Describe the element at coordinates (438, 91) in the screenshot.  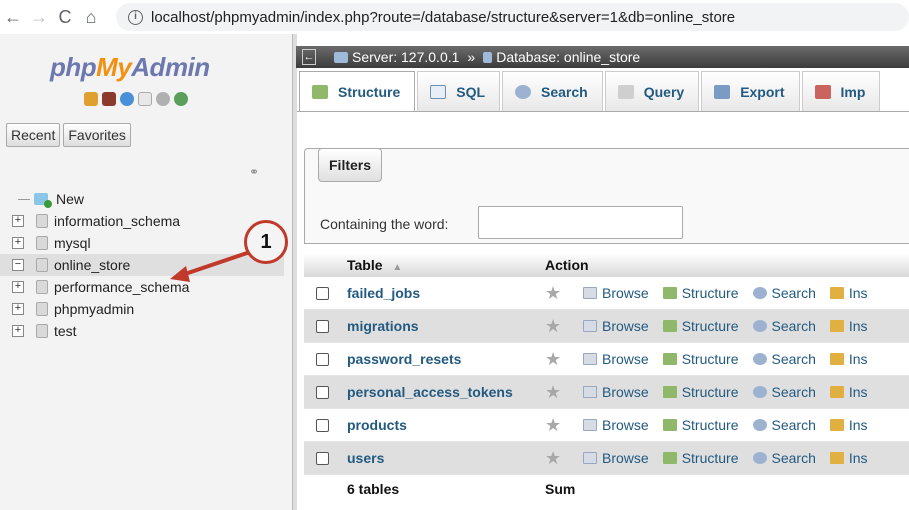
I see `sql-icon` at that location.